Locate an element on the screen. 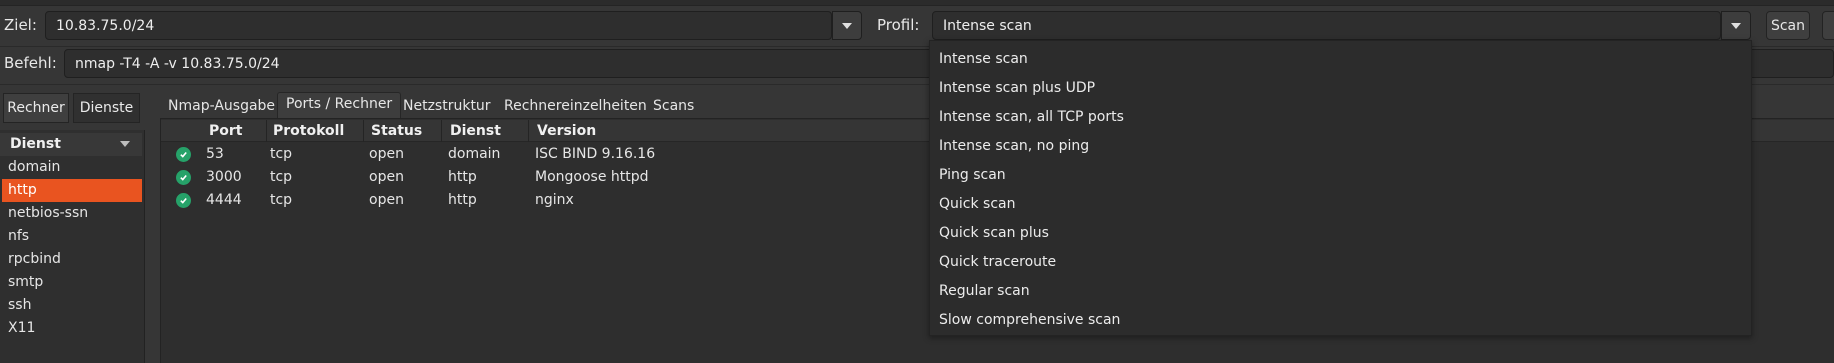 This screenshot has height=363, width=1834. cell-version: Mongoose httpd is located at coordinates (592, 177).